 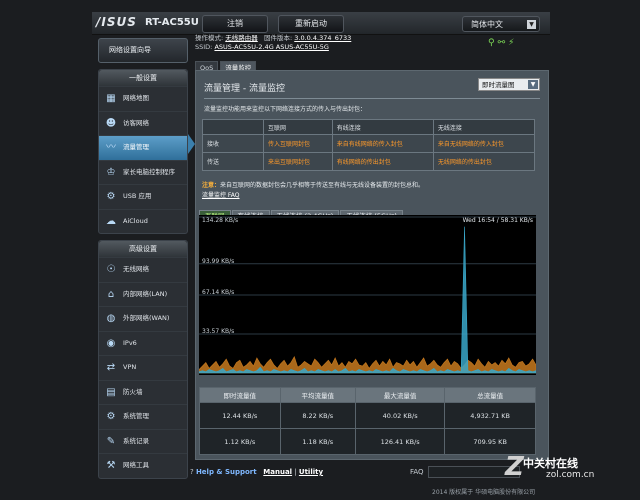 What do you see at coordinates (143, 318) in the screenshot?
I see `sidebar-item-wan: ◍ 外部网络(WAN)` at bounding box center [143, 318].